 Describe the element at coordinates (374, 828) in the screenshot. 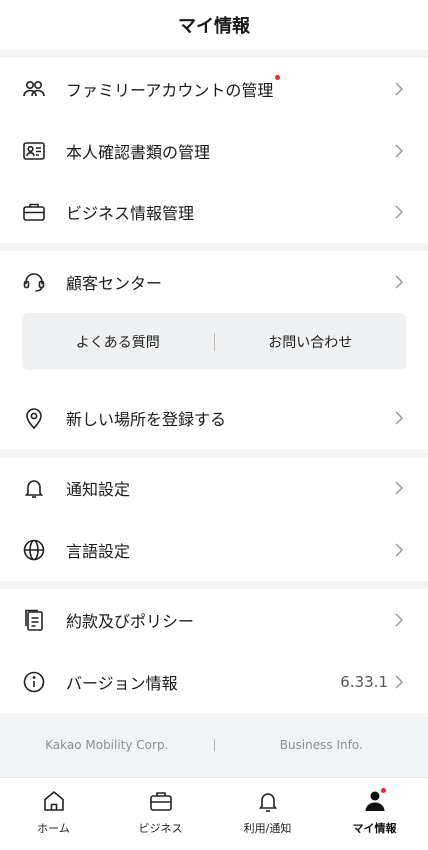

I see `tab-label: マイ情報` at that location.